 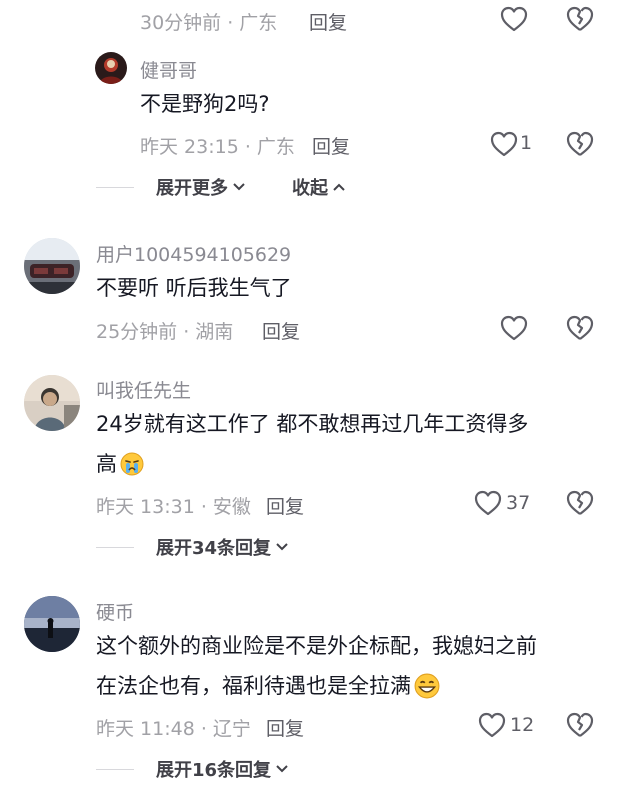 I want to click on comment-time-location: 昨天 23:15 · 广东, so click(x=217, y=147).